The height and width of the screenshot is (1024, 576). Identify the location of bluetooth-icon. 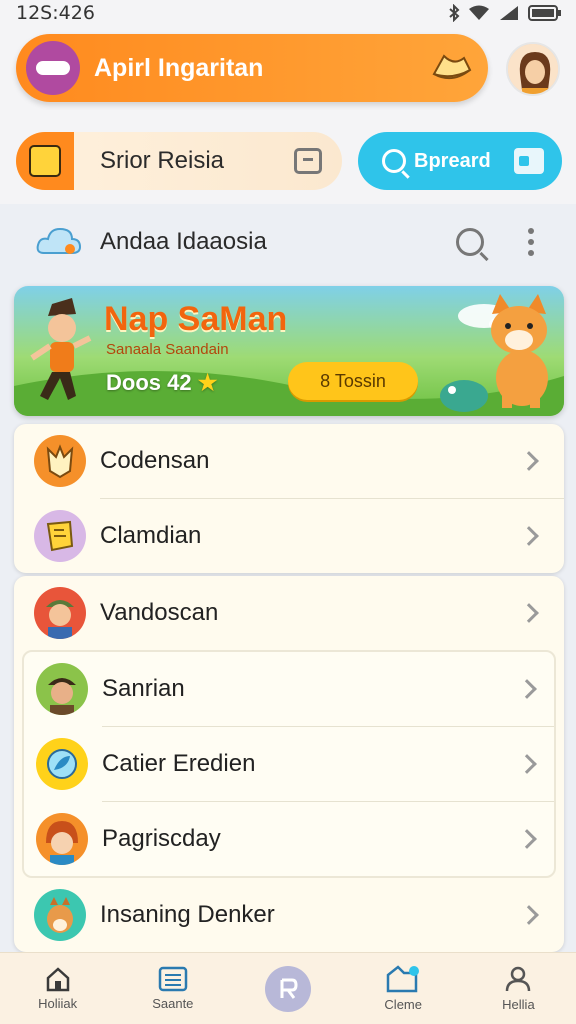
(454, 13).